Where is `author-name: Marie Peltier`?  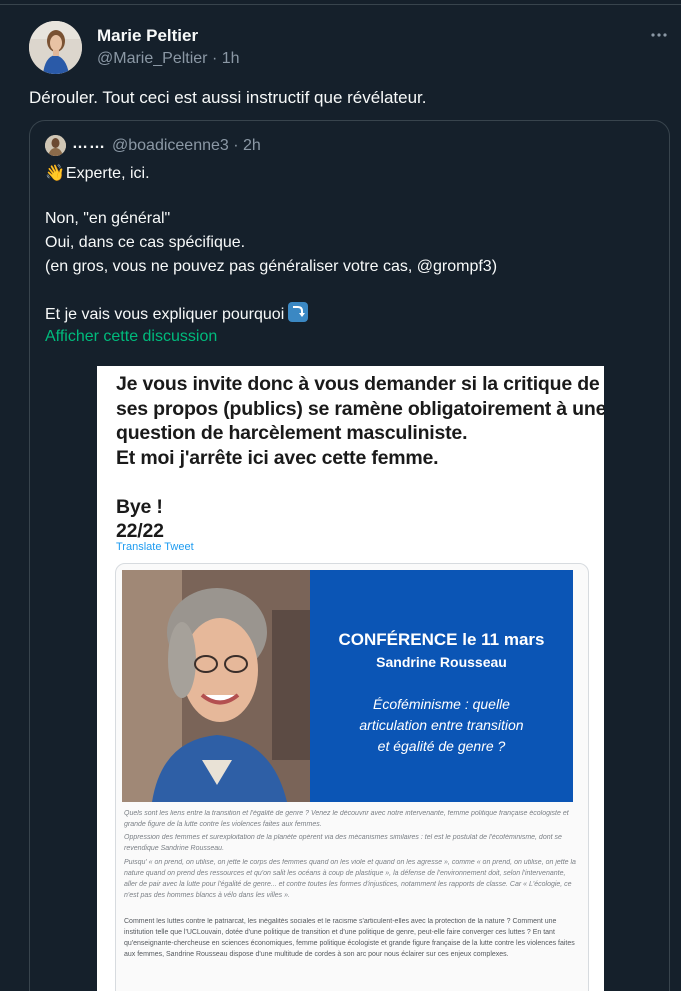
author-name: Marie Peltier is located at coordinates (147, 36).